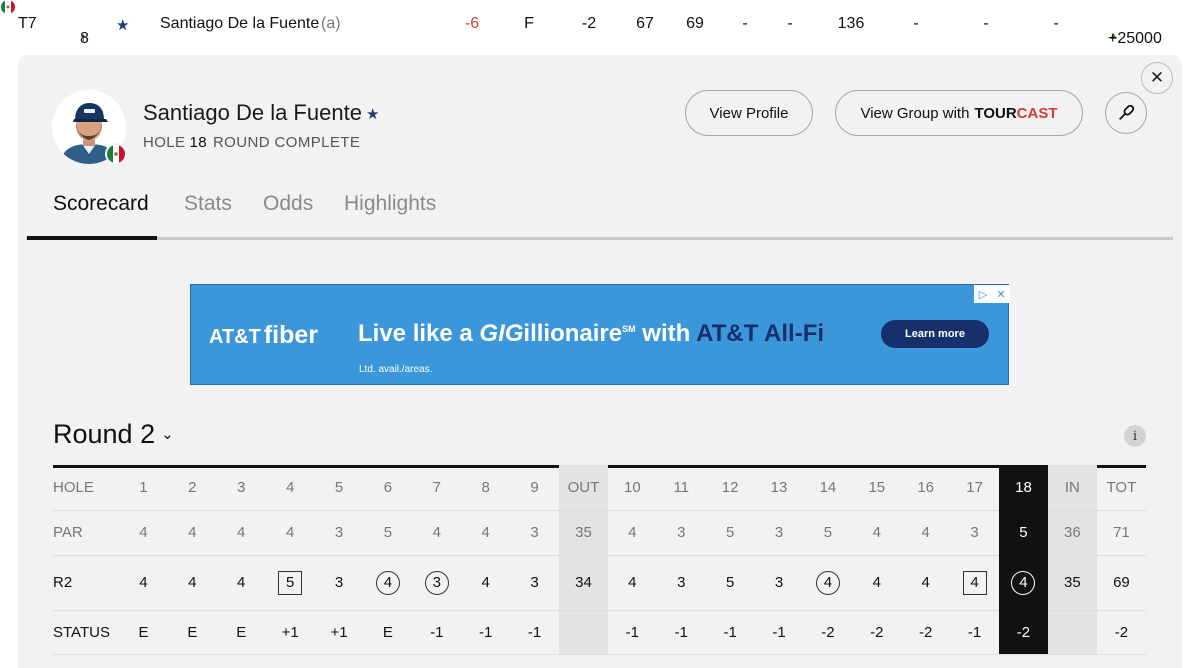  What do you see at coordinates (1121, 532) in the screenshot?
I see `par-cell: 71` at bounding box center [1121, 532].